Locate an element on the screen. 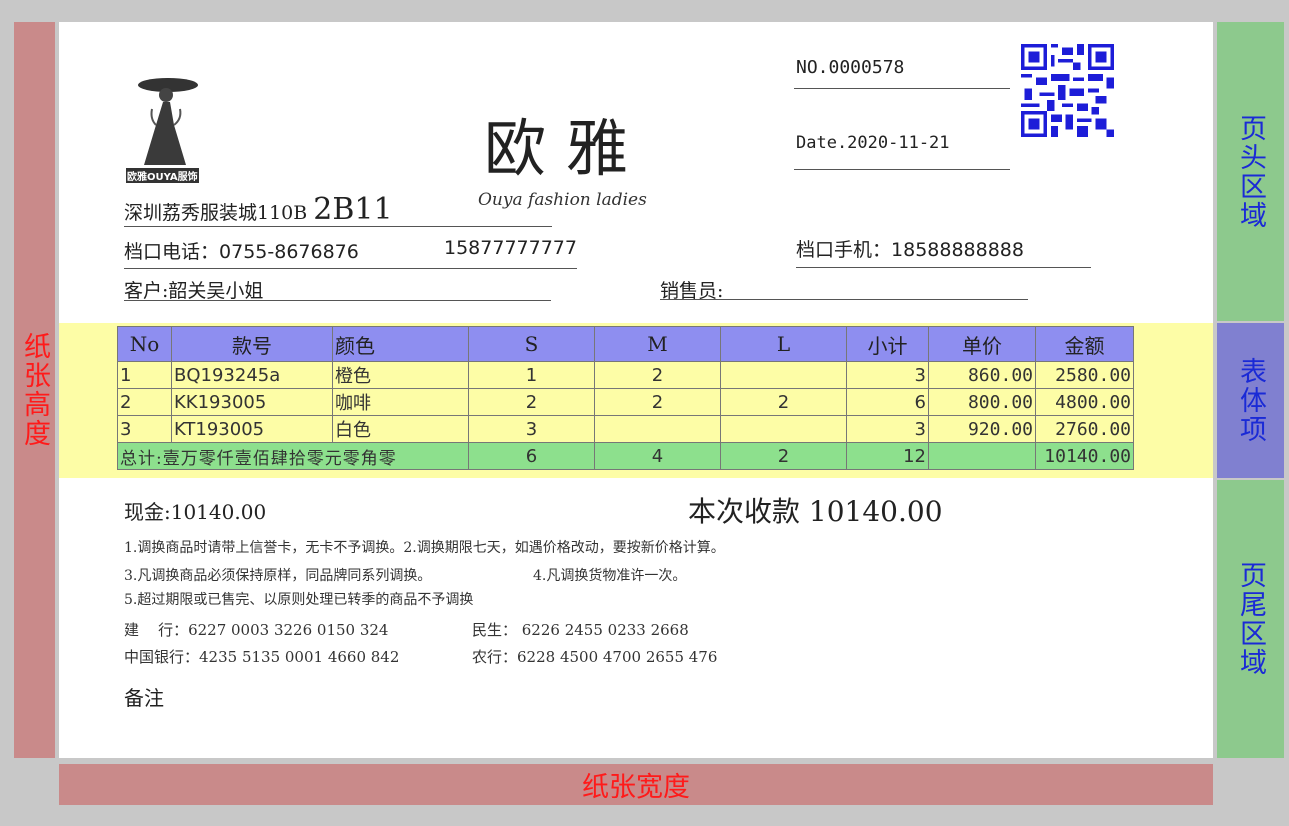 The image size is (1289, 826). cell-color: 橙色 is located at coordinates (400, 375).